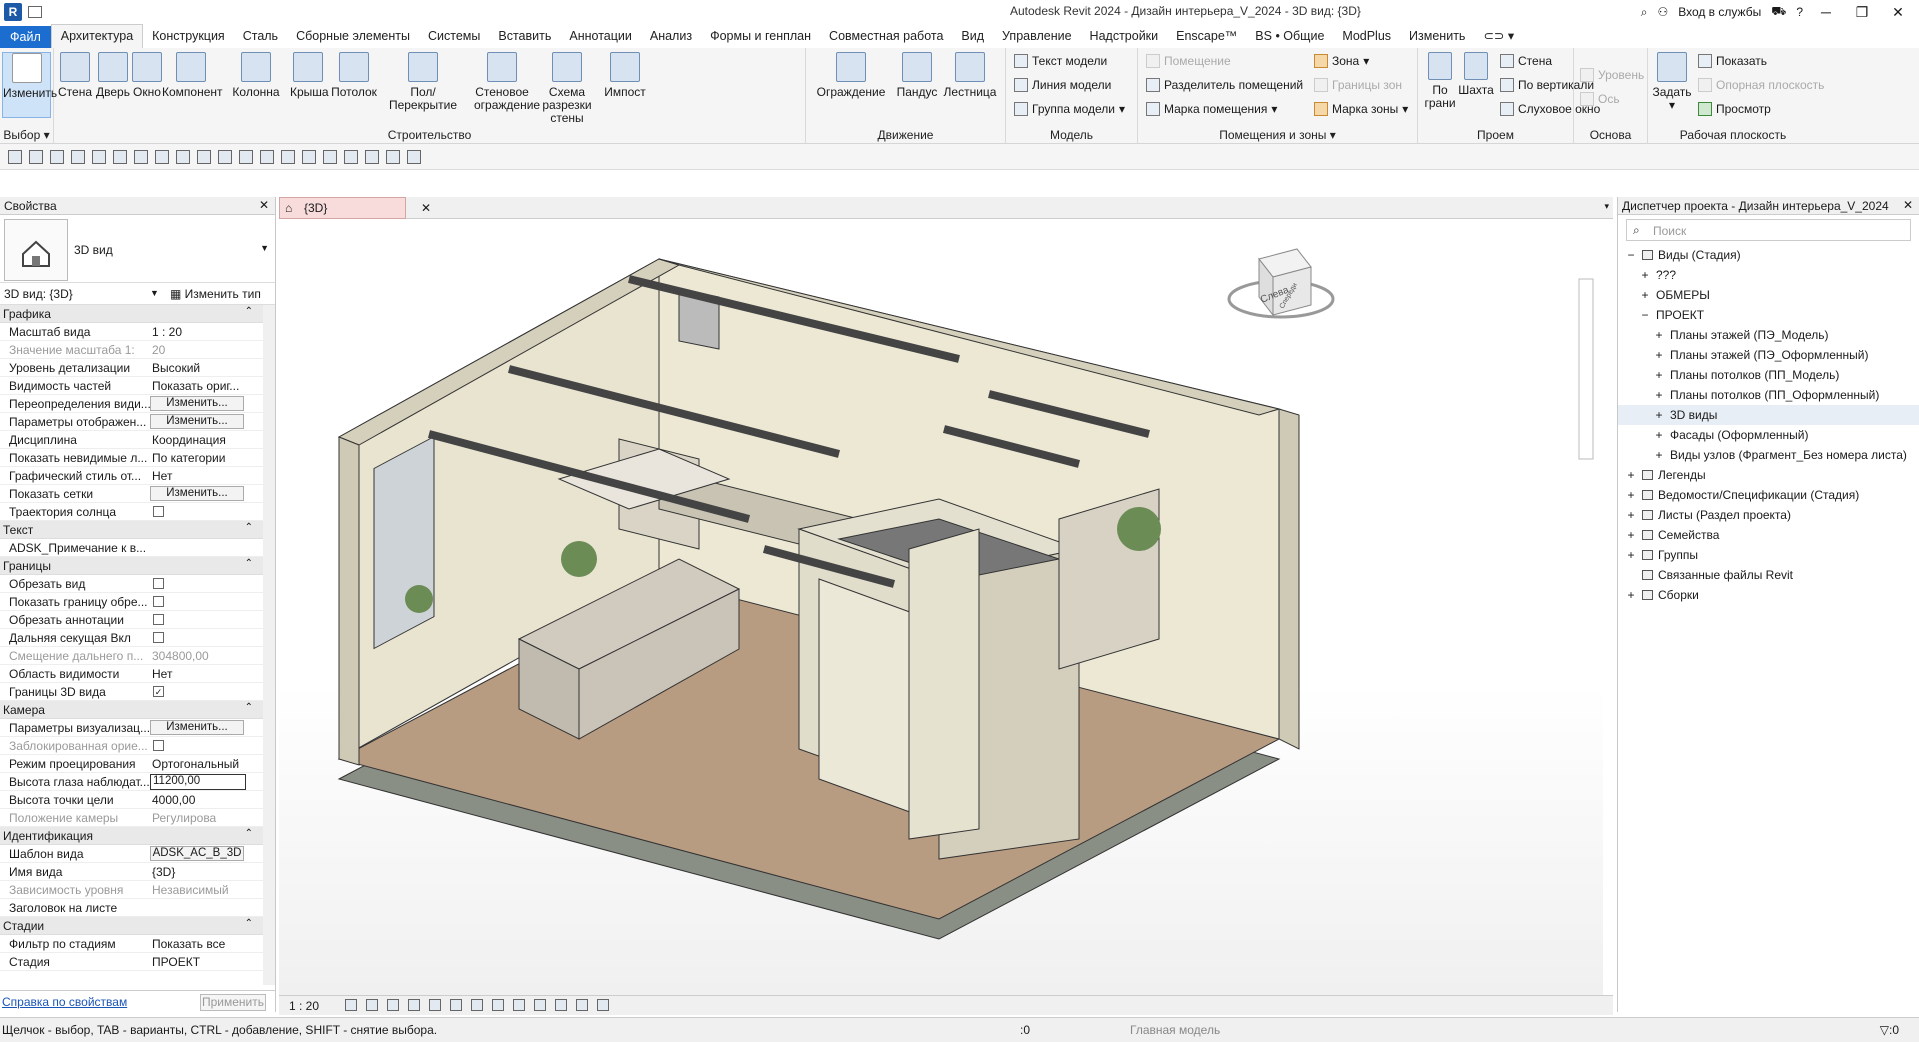  Describe the element at coordinates (1358, 85) in the screenshot. I see `area-boundary-button: Границы зон` at that location.